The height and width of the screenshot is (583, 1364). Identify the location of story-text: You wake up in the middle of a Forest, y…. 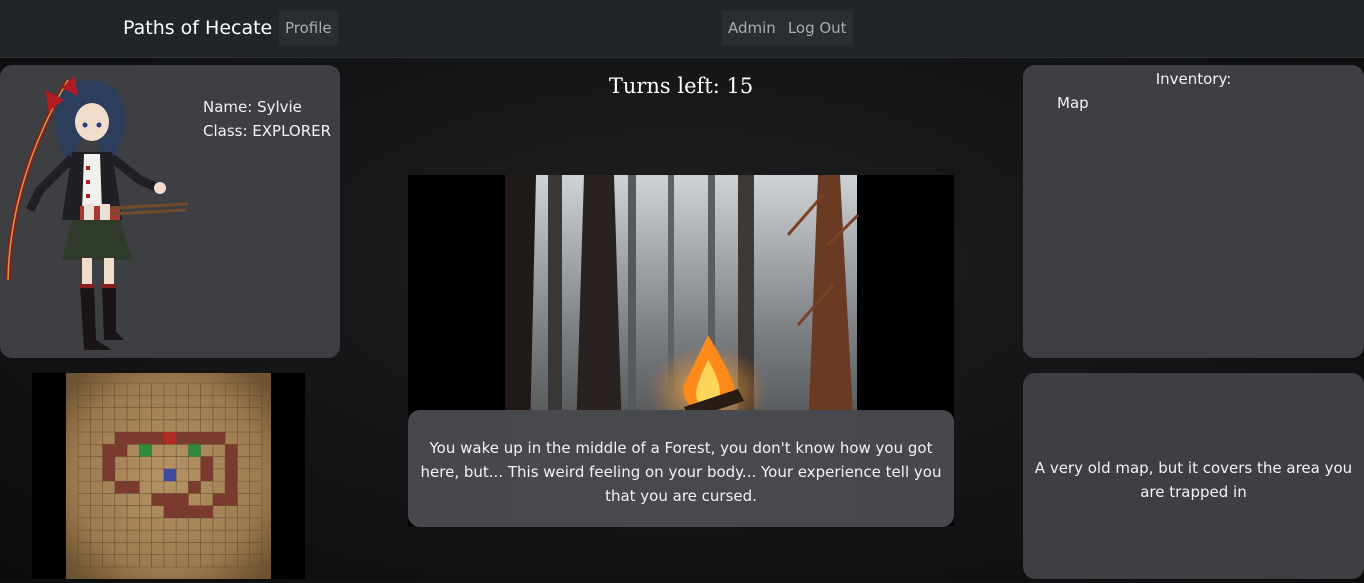
(681, 472).